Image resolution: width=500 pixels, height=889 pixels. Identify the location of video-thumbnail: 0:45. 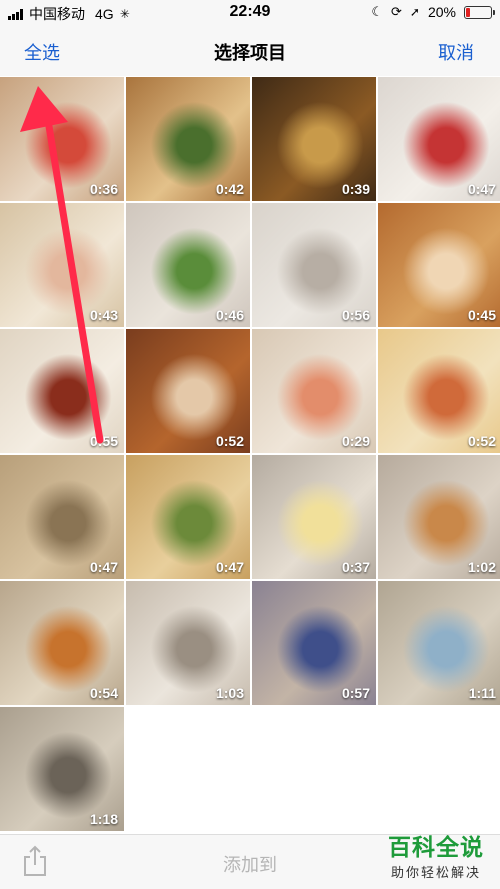
(439, 265).